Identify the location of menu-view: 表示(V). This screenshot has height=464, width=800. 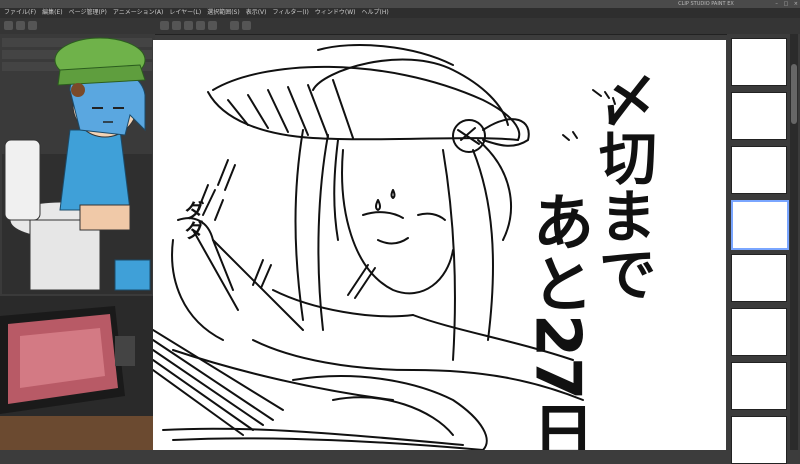
(256, 13).